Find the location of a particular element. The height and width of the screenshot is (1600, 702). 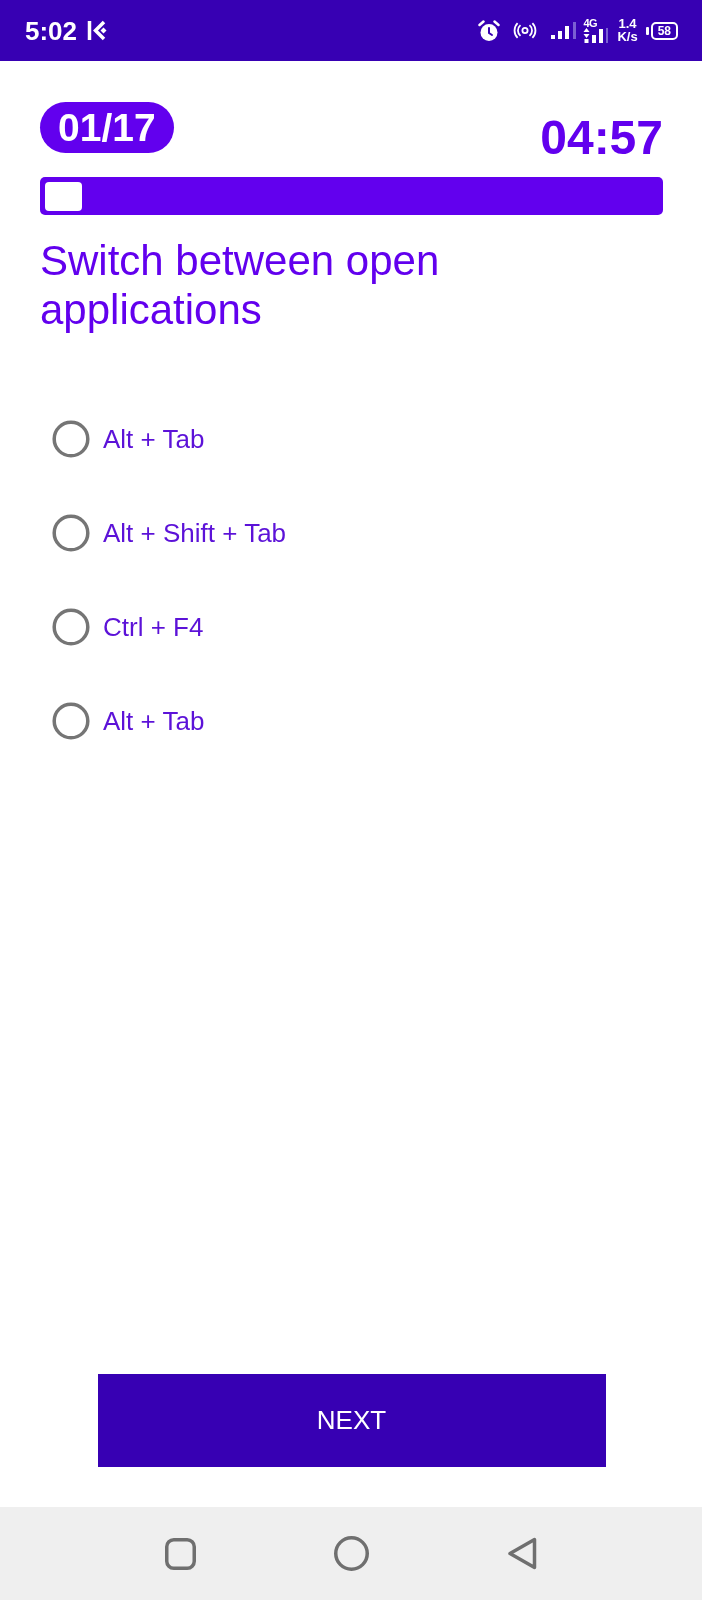

circle-icon is located at coordinates (351, 1553).